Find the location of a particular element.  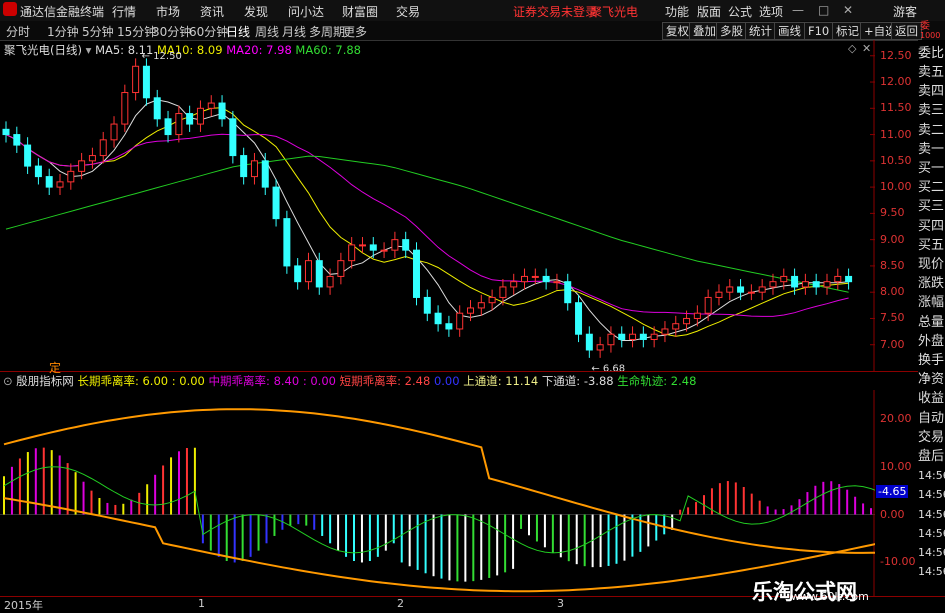

menu-item-wealth: 财富圈 is located at coordinates (360, 11).